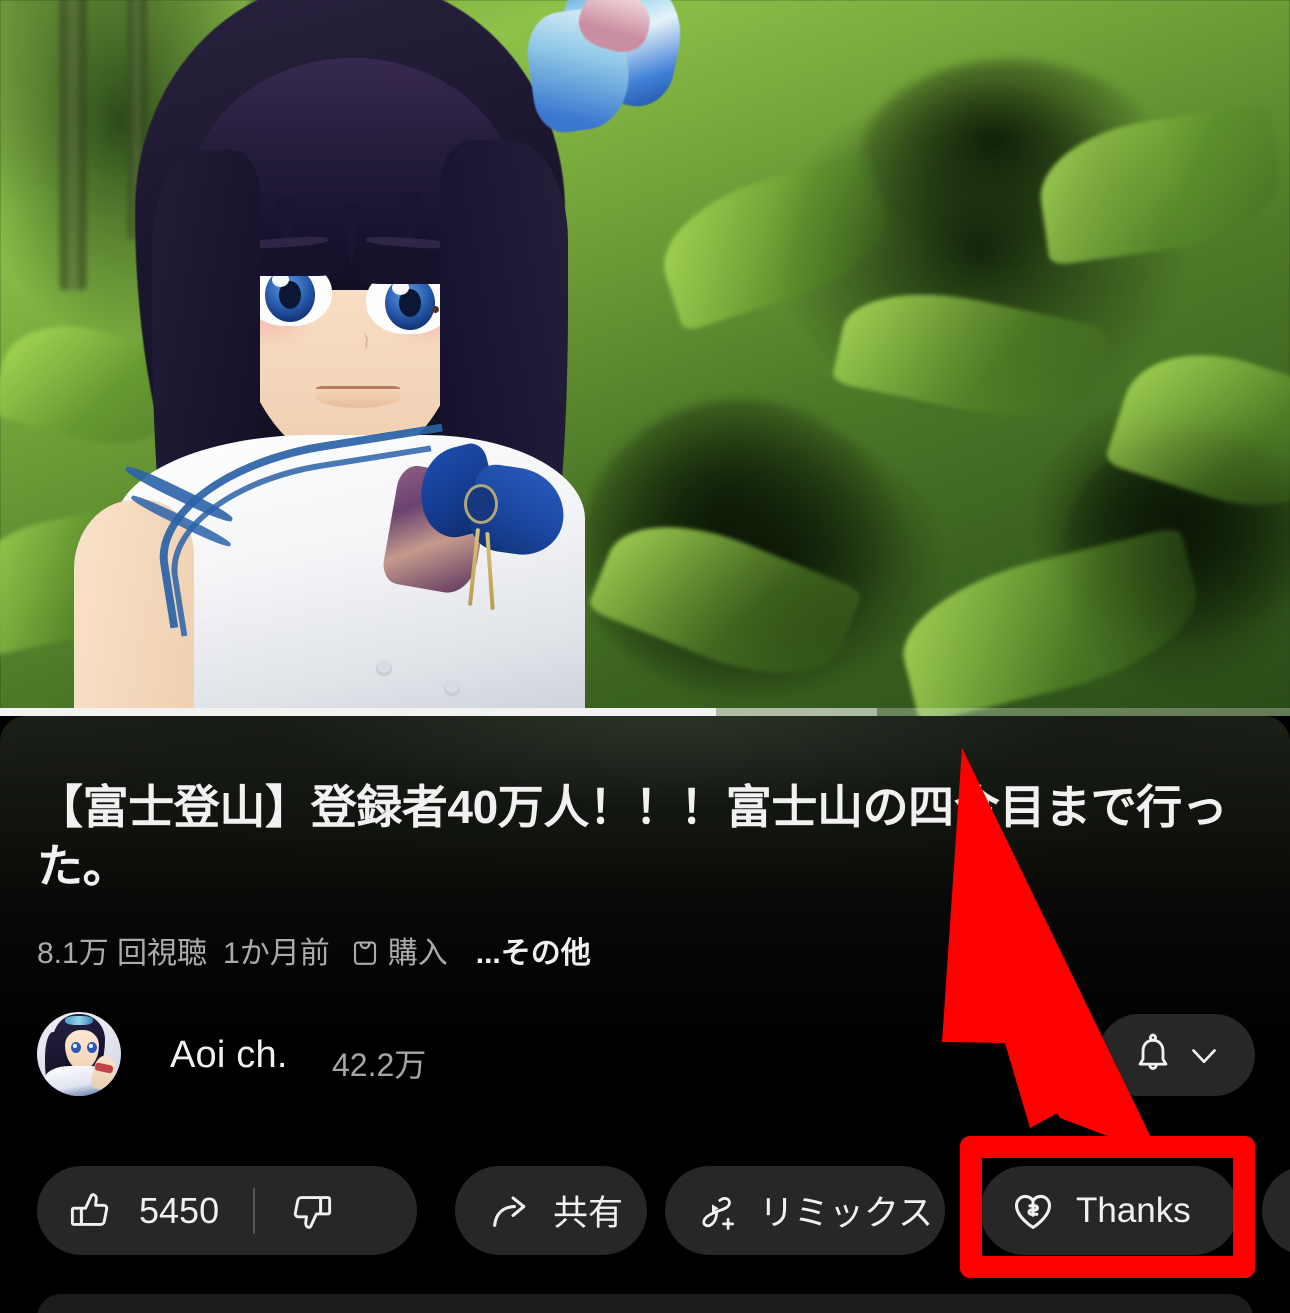  What do you see at coordinates (254, 1210) in the screenshot?
I see `divider` at bounding box center [254, 1210].